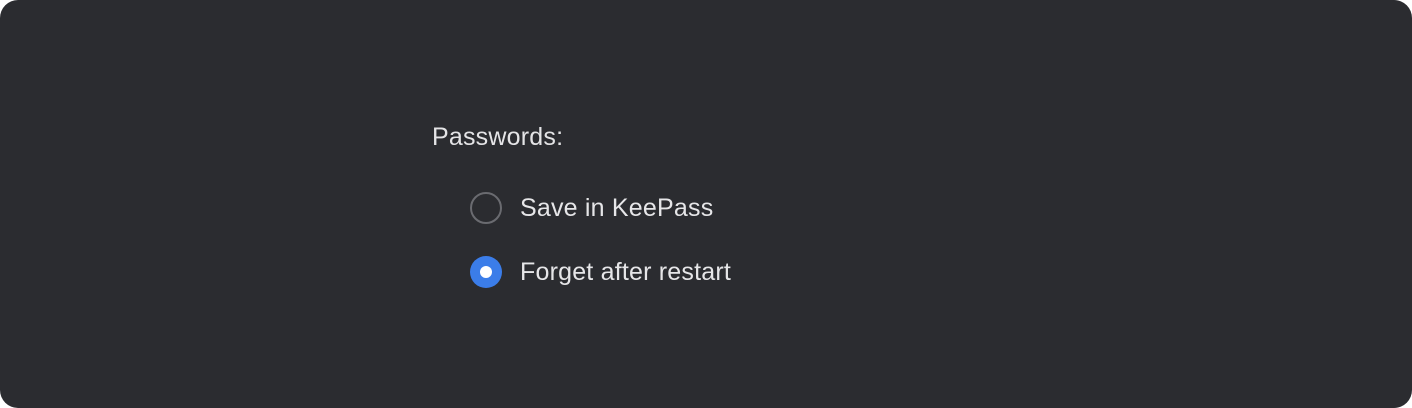 The width and height of the screenshot is (1412, 408). I want to click on radio-option-label: Save in KeePass, so click(617, 208).